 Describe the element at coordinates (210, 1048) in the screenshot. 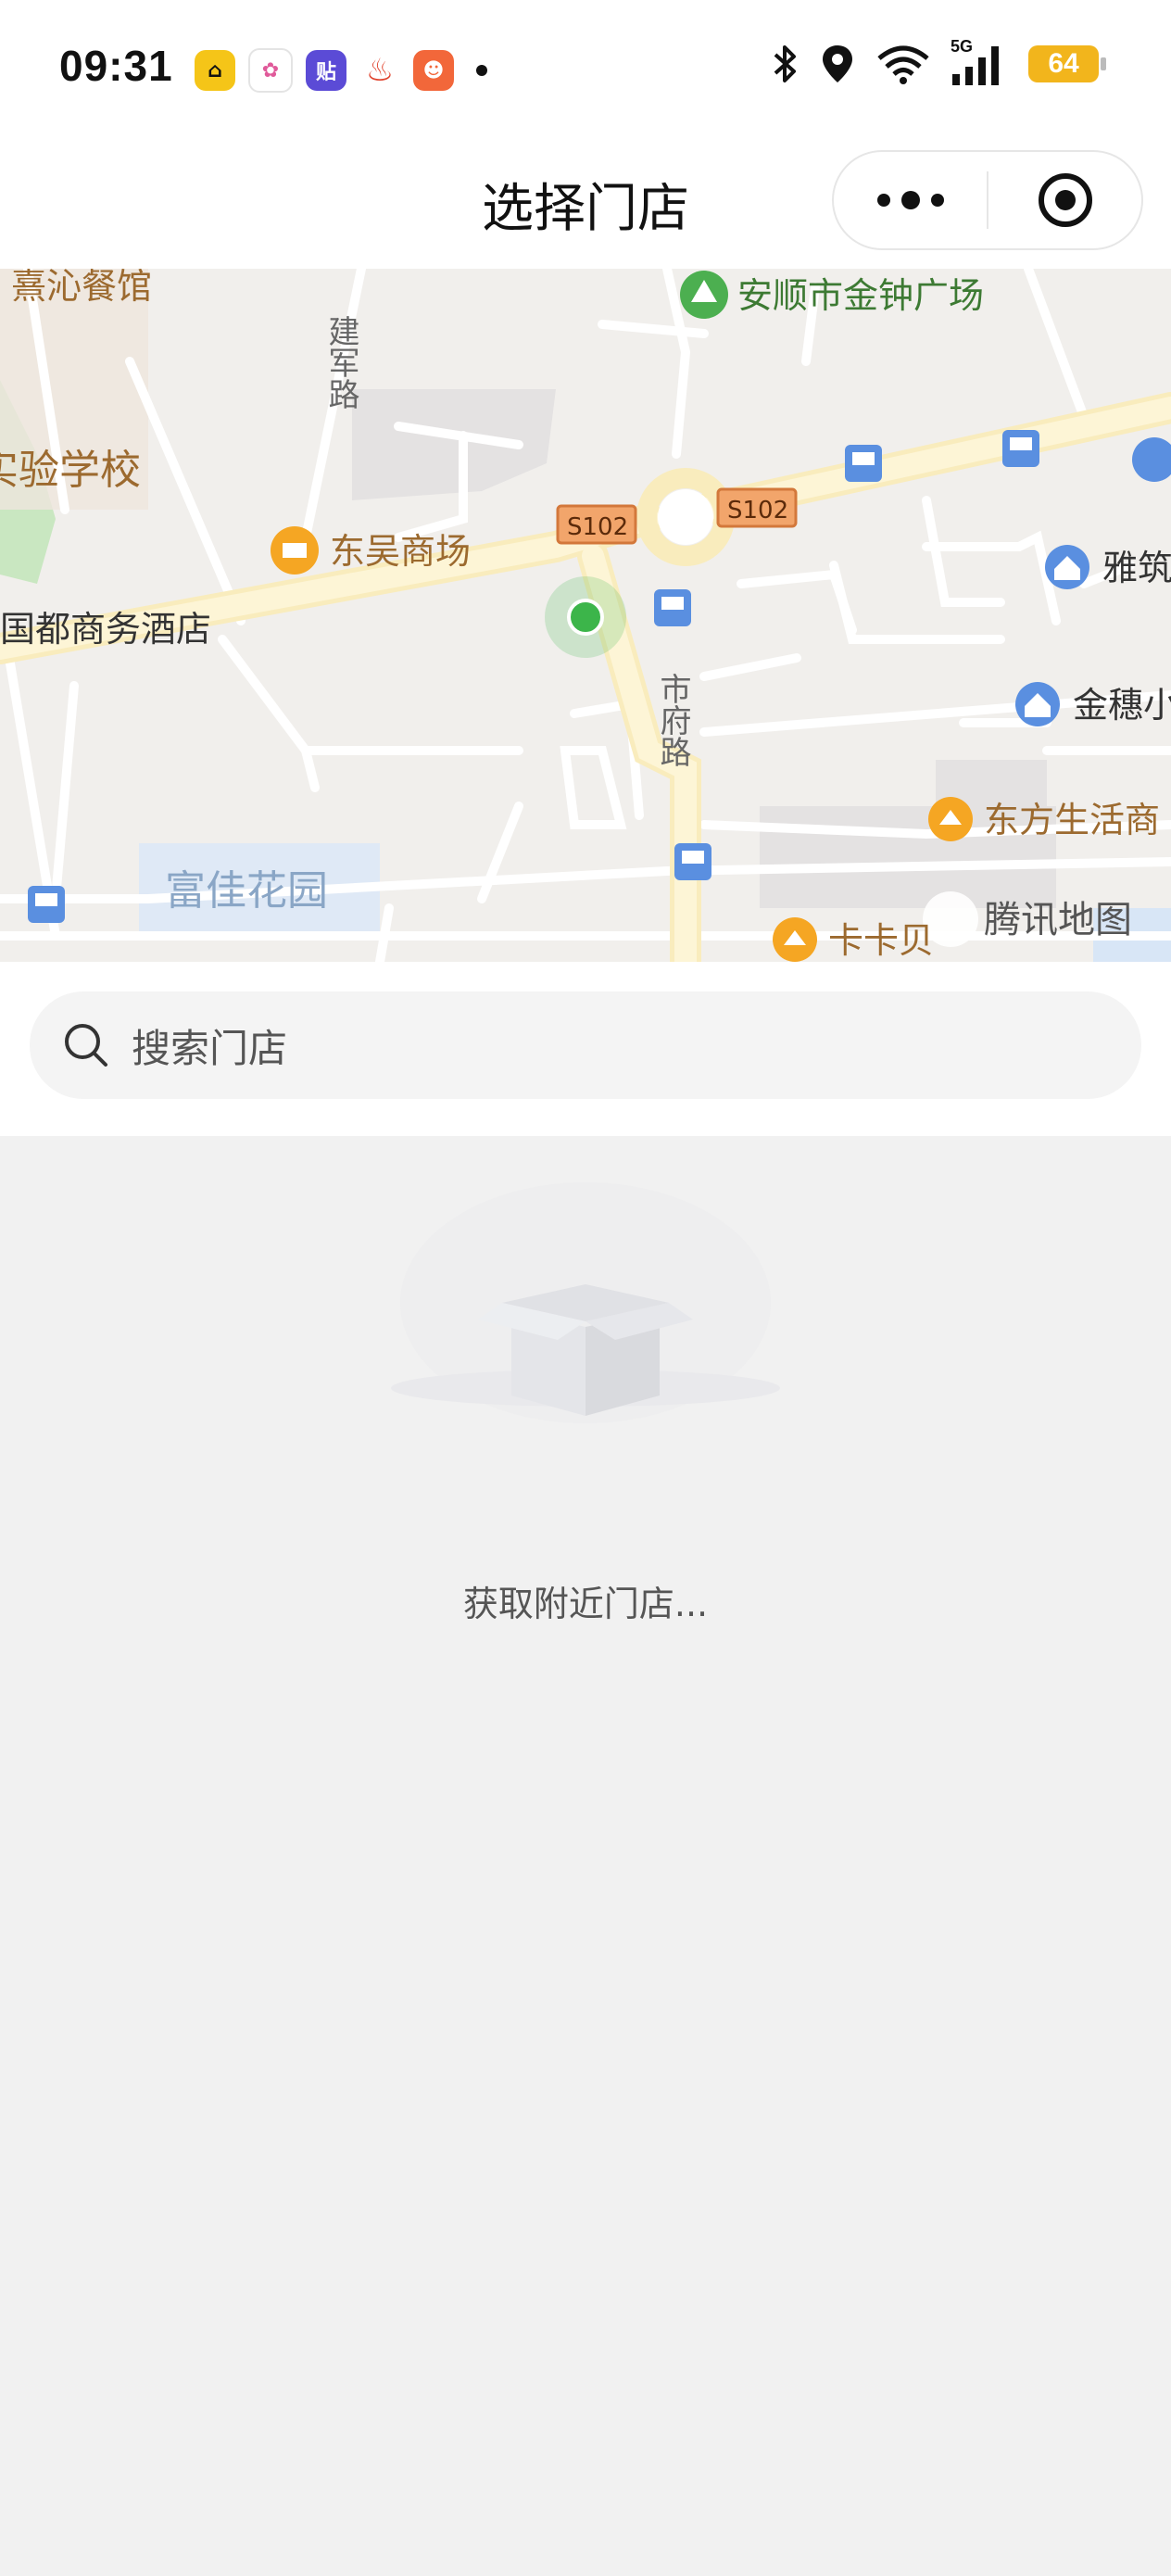

I see `search-placeholder: 搜索门店` at that location.